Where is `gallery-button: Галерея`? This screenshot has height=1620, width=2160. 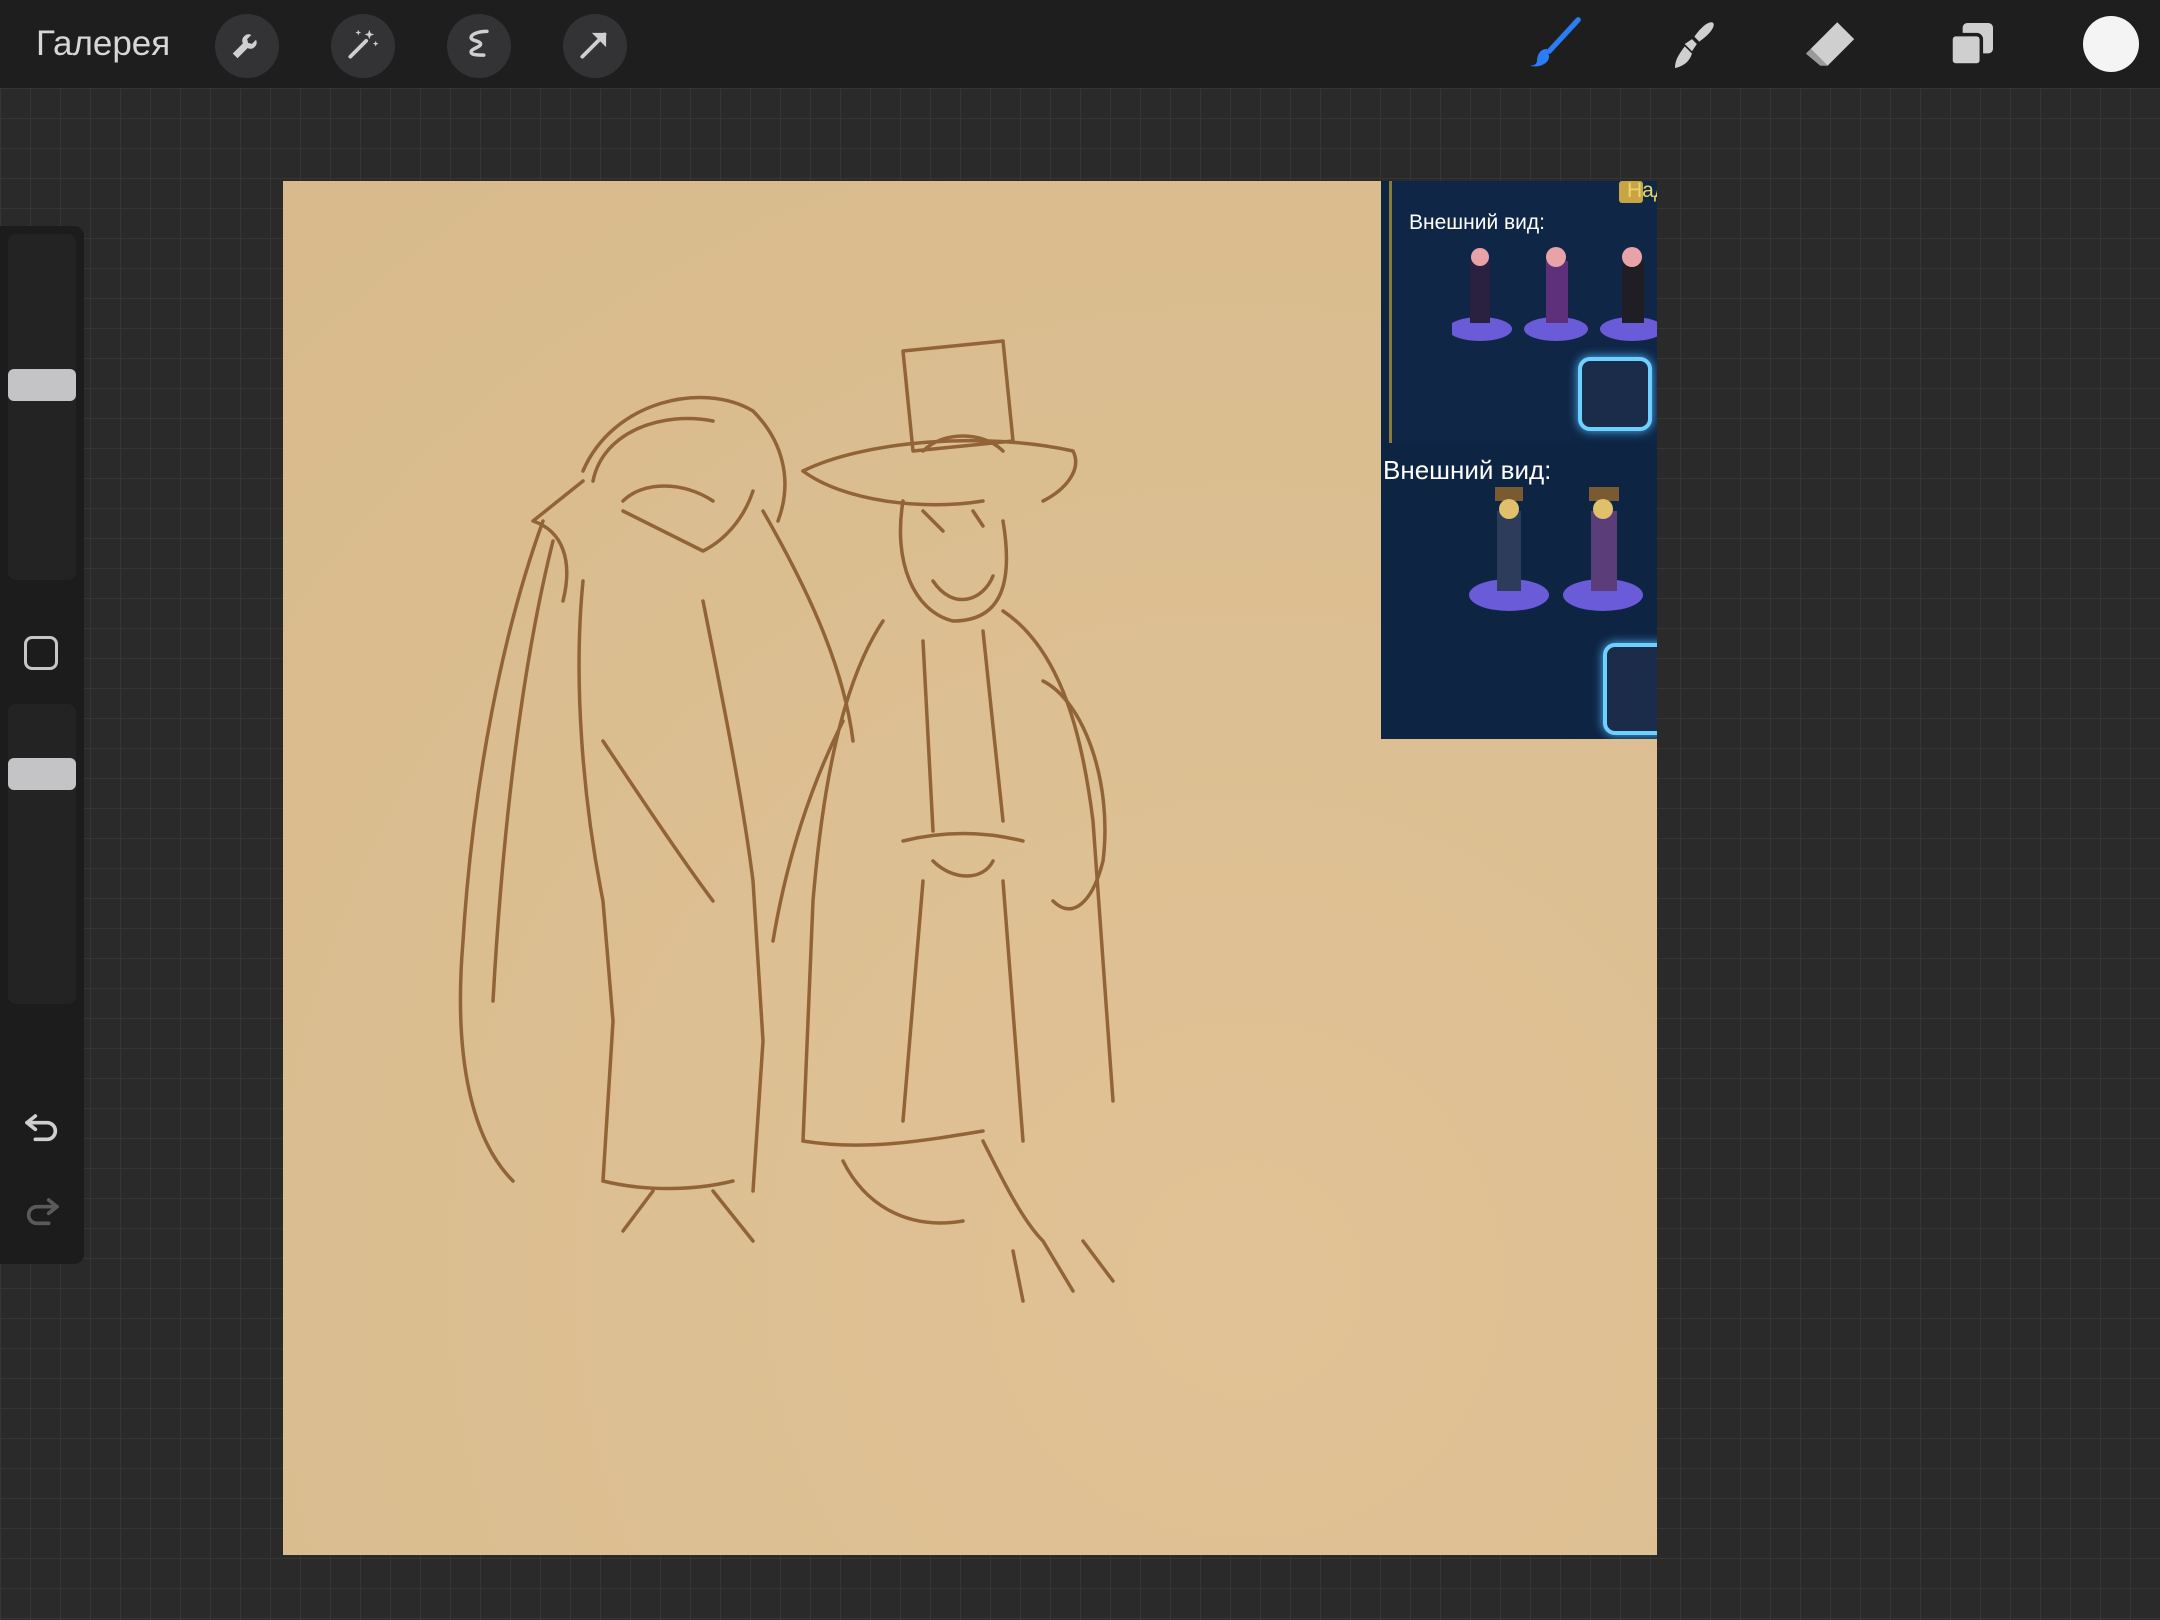
gallery-button: Галерея is located at coordinates (103, 44).